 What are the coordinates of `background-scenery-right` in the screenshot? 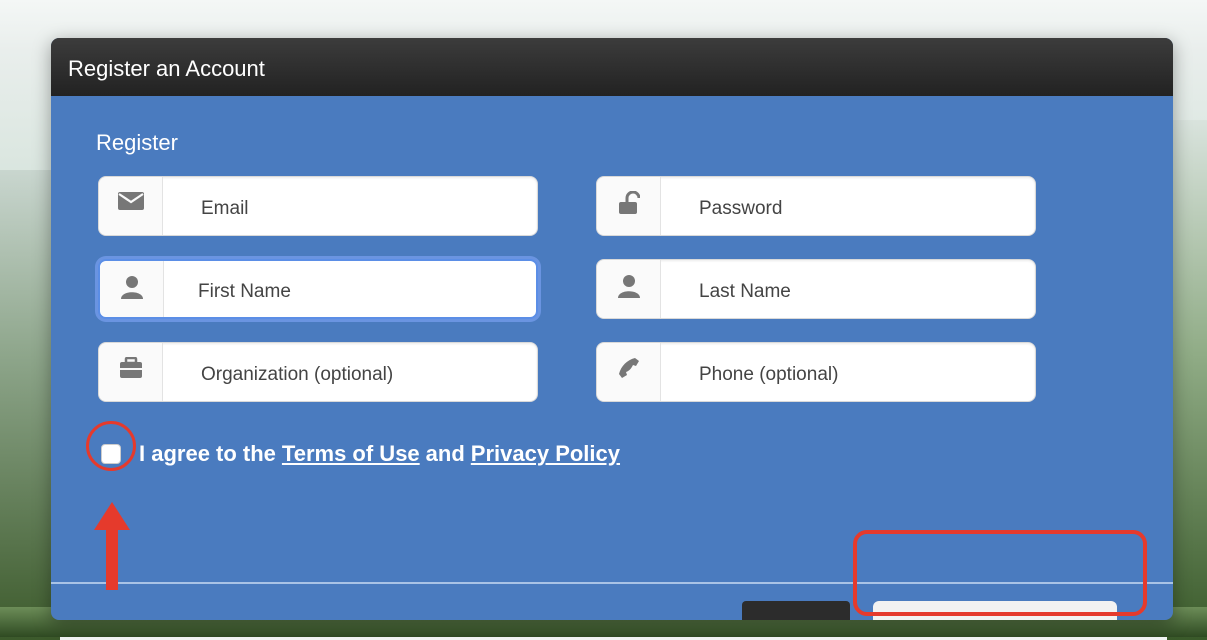 It's located at (1187, 380).